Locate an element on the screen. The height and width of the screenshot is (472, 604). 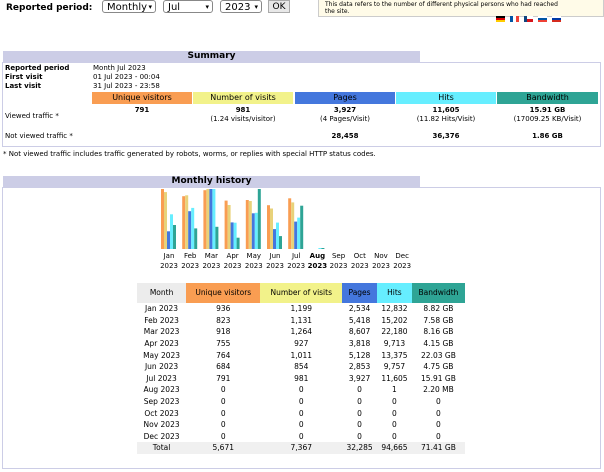
row-value-cell: 22,180 is located at coordinates (394, 332).